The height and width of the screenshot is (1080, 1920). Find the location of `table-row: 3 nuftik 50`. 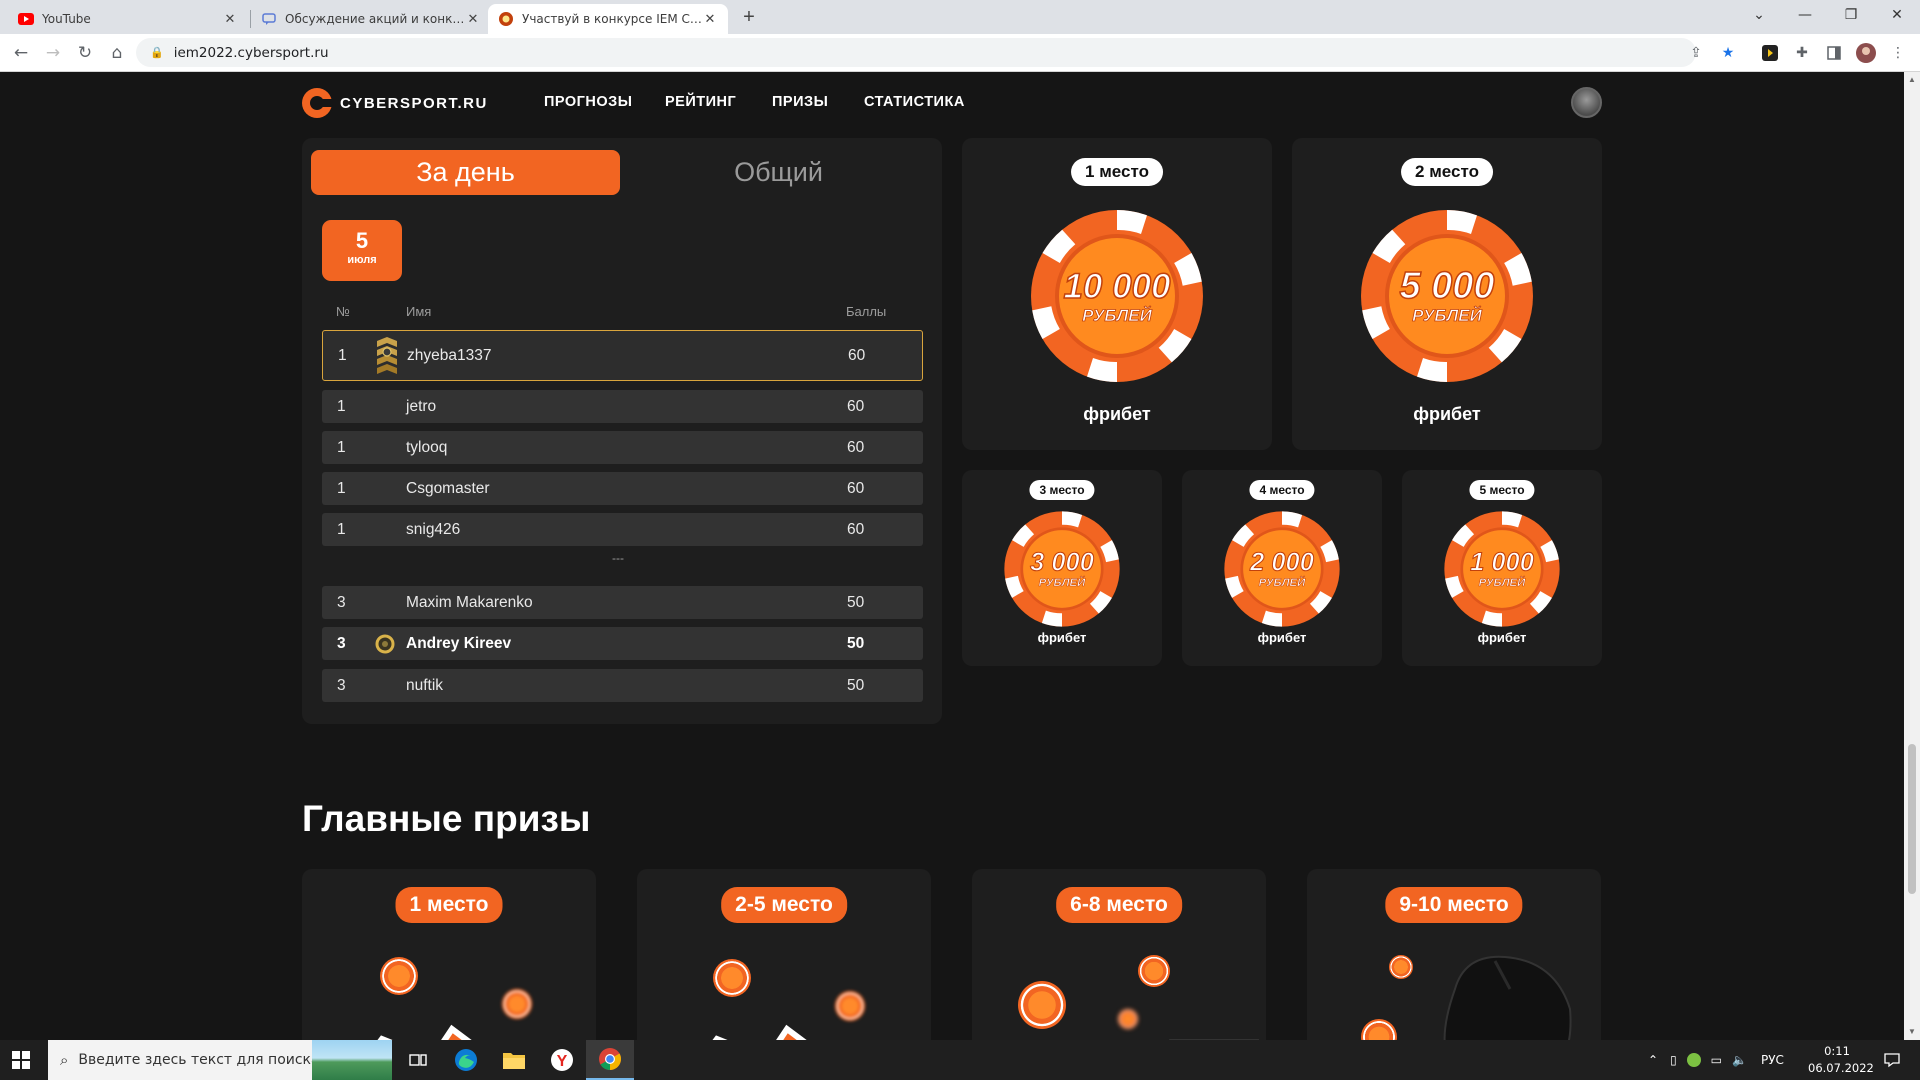

table-row: 3 nuftik 50 is located at coordinates (622, 685).